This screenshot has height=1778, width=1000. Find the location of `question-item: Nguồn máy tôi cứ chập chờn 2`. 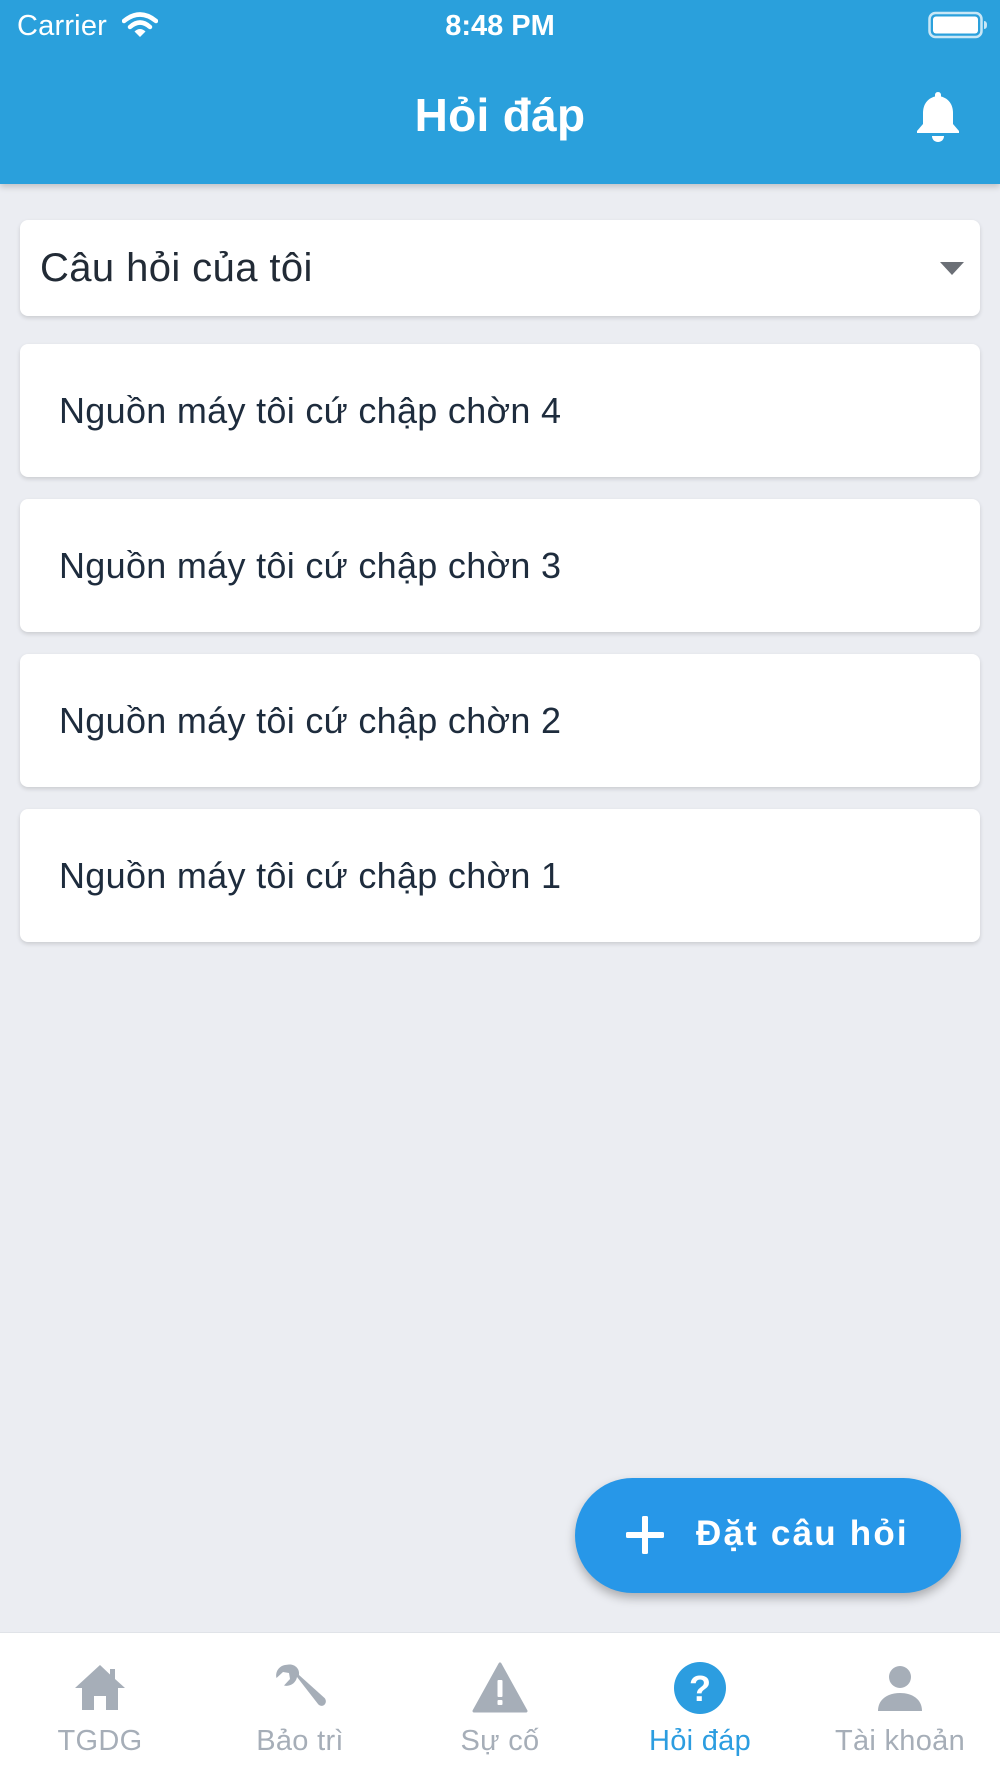

question-item: Nguồn máy tôi cứ chập chờn 2 is located at coordinates (500, 720).